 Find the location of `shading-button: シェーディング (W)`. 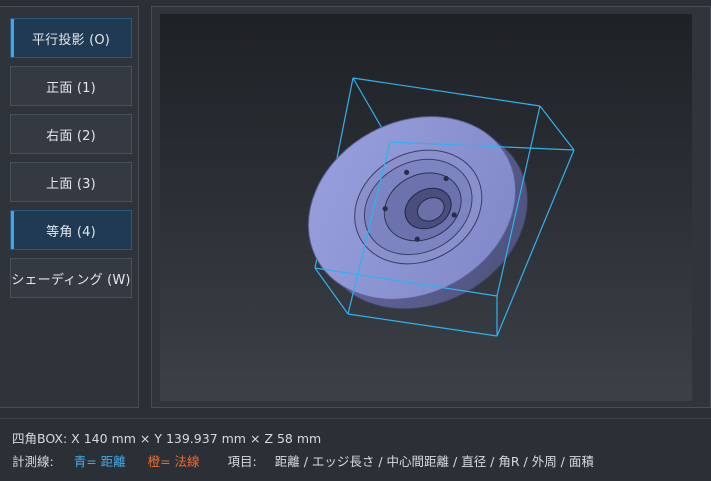

shading-button: シェーディング (W) is located at coordinates (71, 278).